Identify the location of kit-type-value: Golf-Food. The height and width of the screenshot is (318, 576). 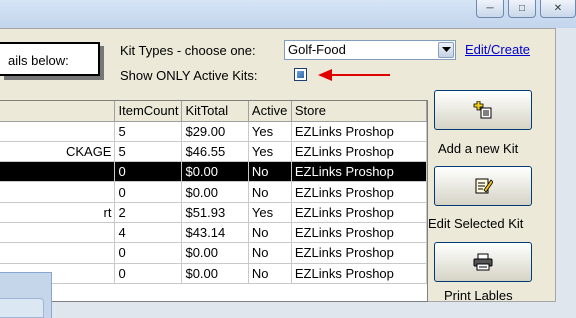
(317, 49).